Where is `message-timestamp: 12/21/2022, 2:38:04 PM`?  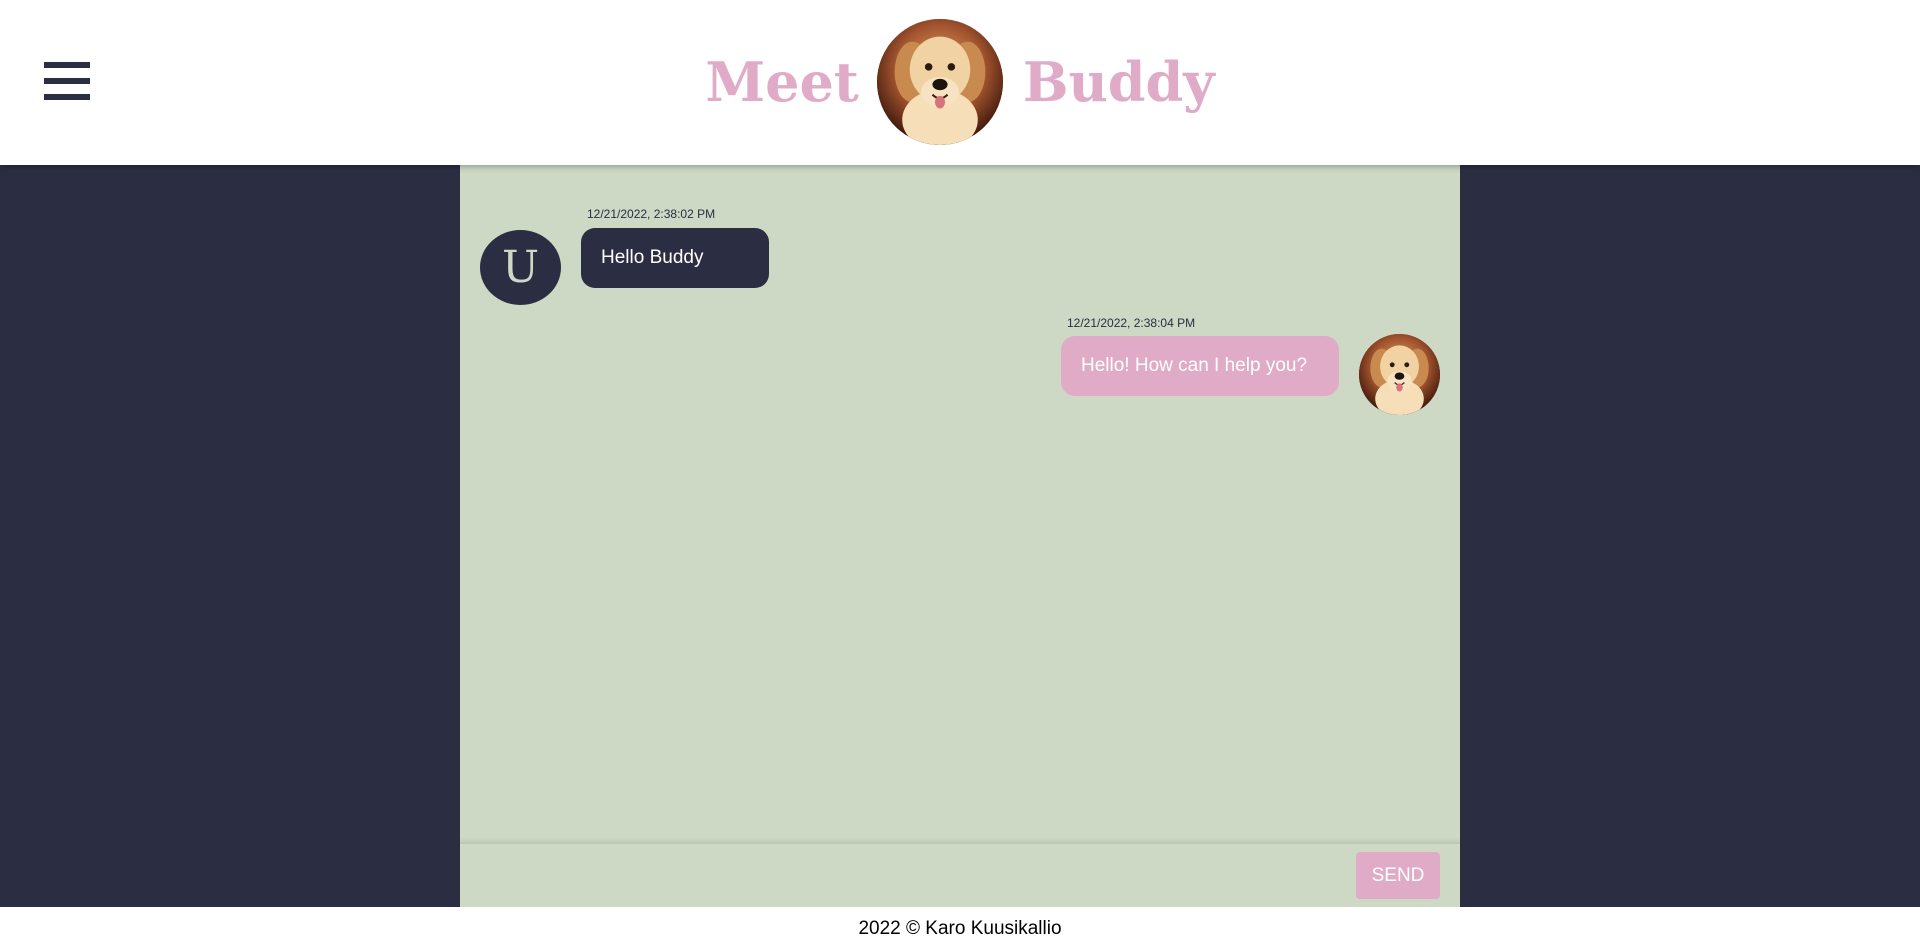
message-timestamp: 12/21/2022, 2:38:04 PM is located at coordinates (1131, 323).